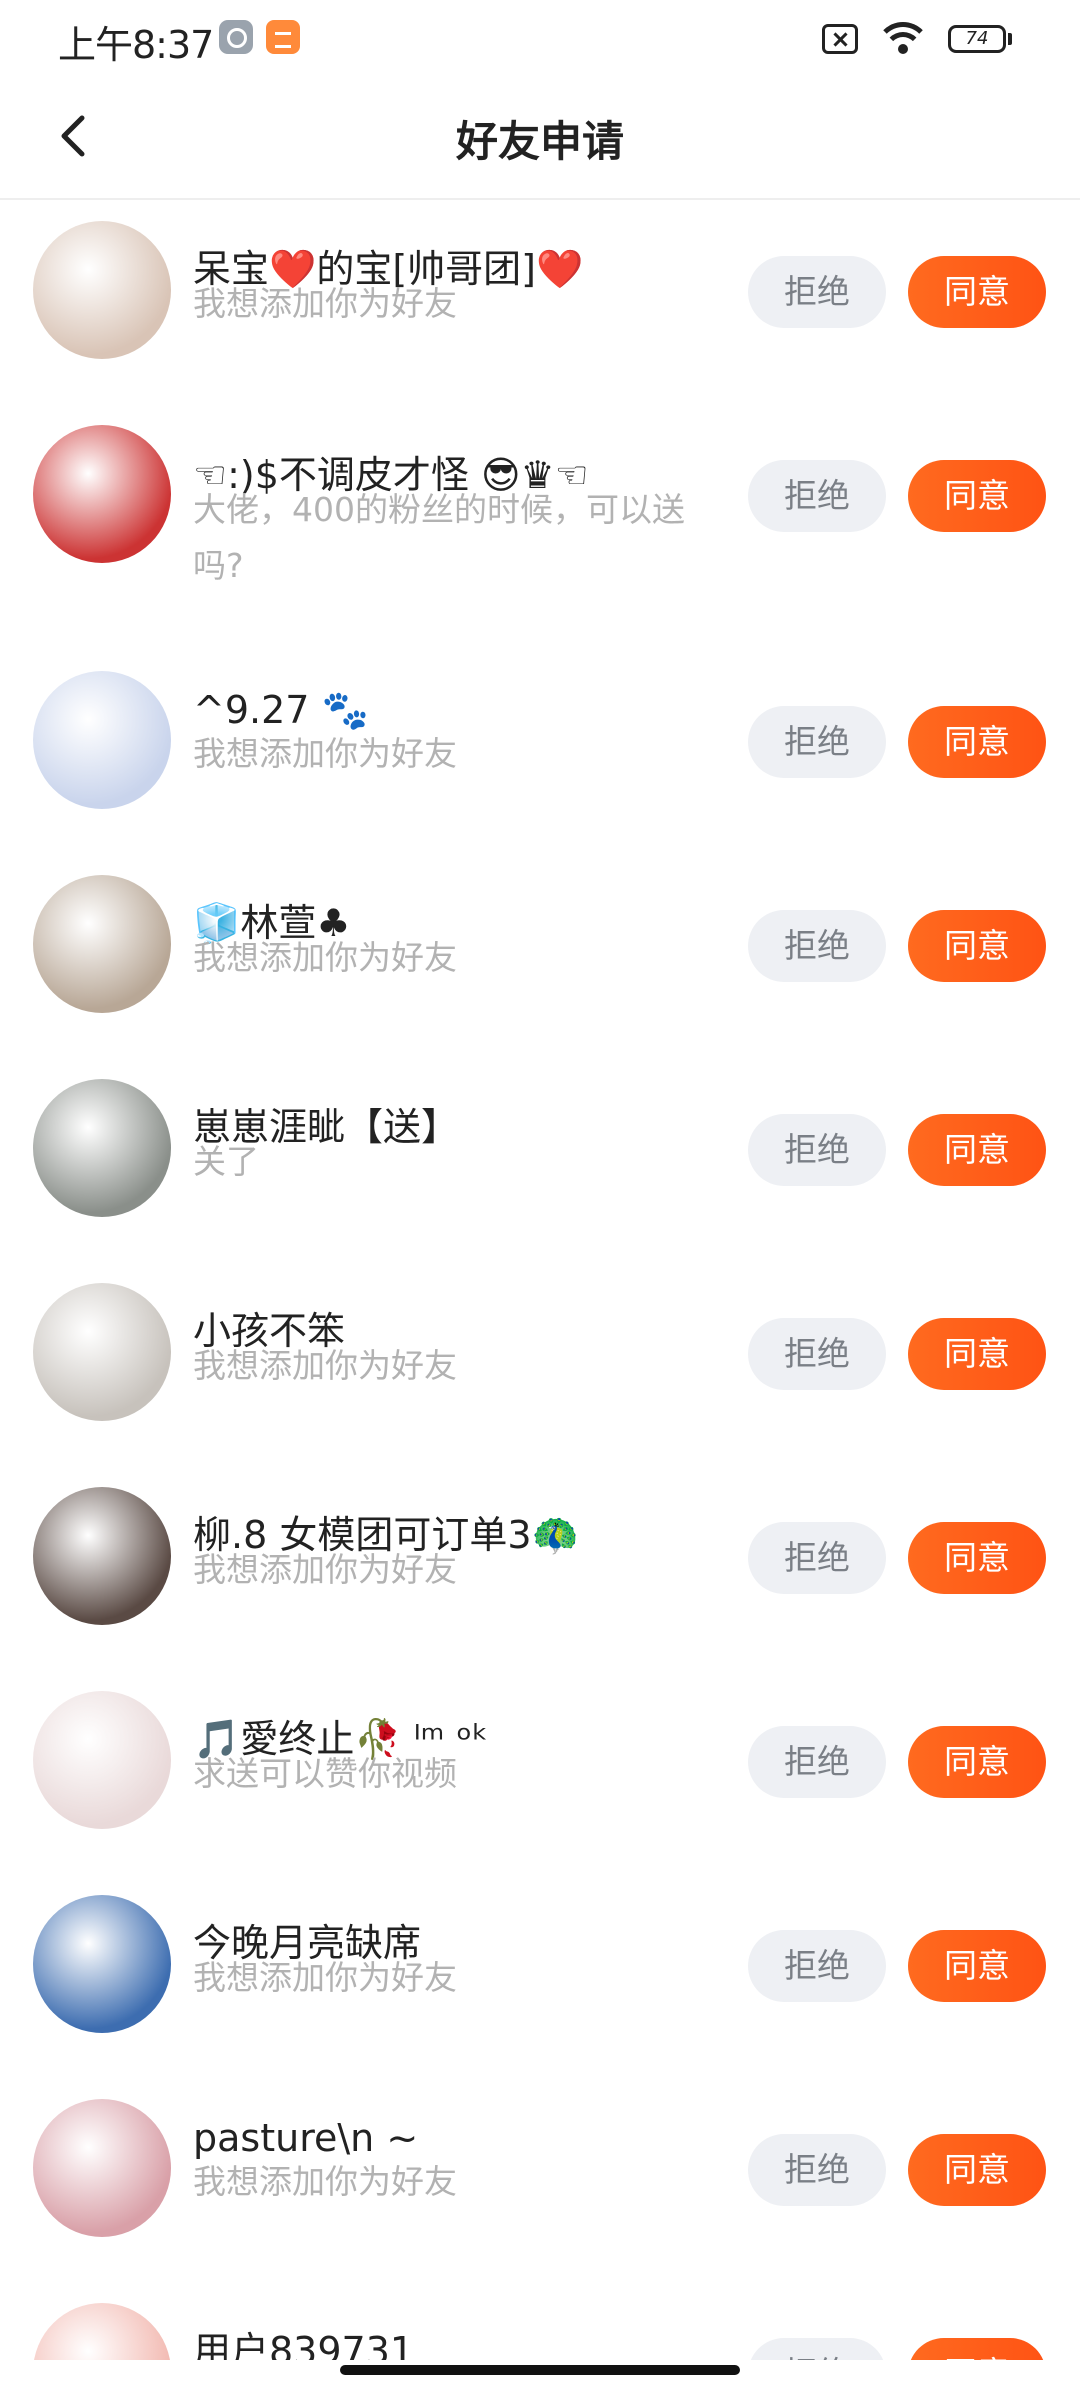 This screenshot has width=1080, height=2400. What do you see at coordinates (303, 2340) in the screenshot?
I see `request-name: 用户839731` at bounding box center [303, 2340].